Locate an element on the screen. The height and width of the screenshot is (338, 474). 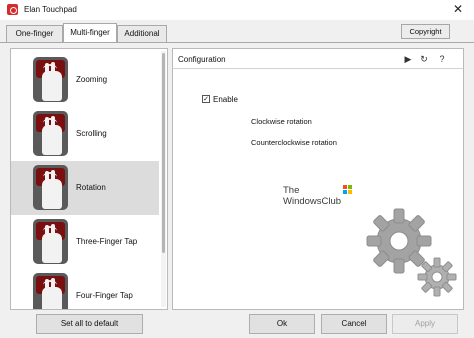
gesture-item-rotation: Rotation is located at coordinates (85, 188).